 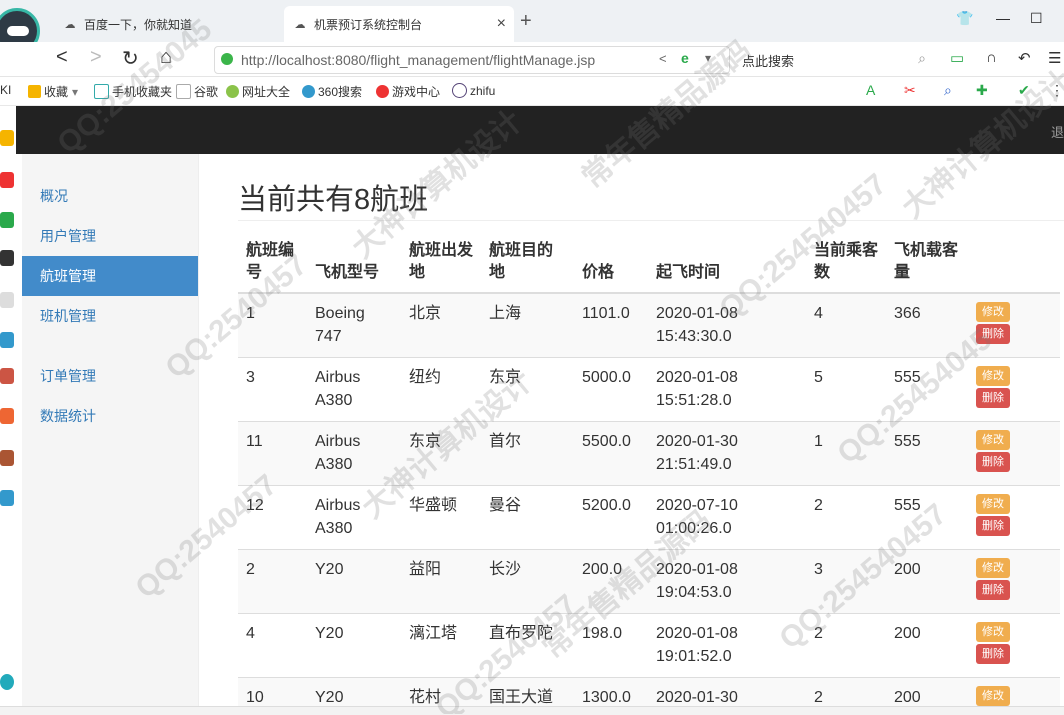 I want to click on scissors-icon: ✂, so click(x=910, y=90).